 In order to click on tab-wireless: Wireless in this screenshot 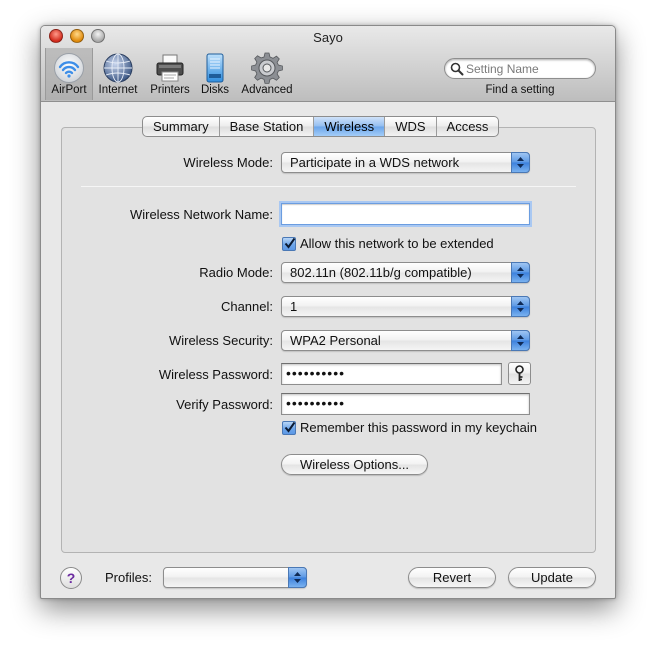, I will do `click(350, 126)`.